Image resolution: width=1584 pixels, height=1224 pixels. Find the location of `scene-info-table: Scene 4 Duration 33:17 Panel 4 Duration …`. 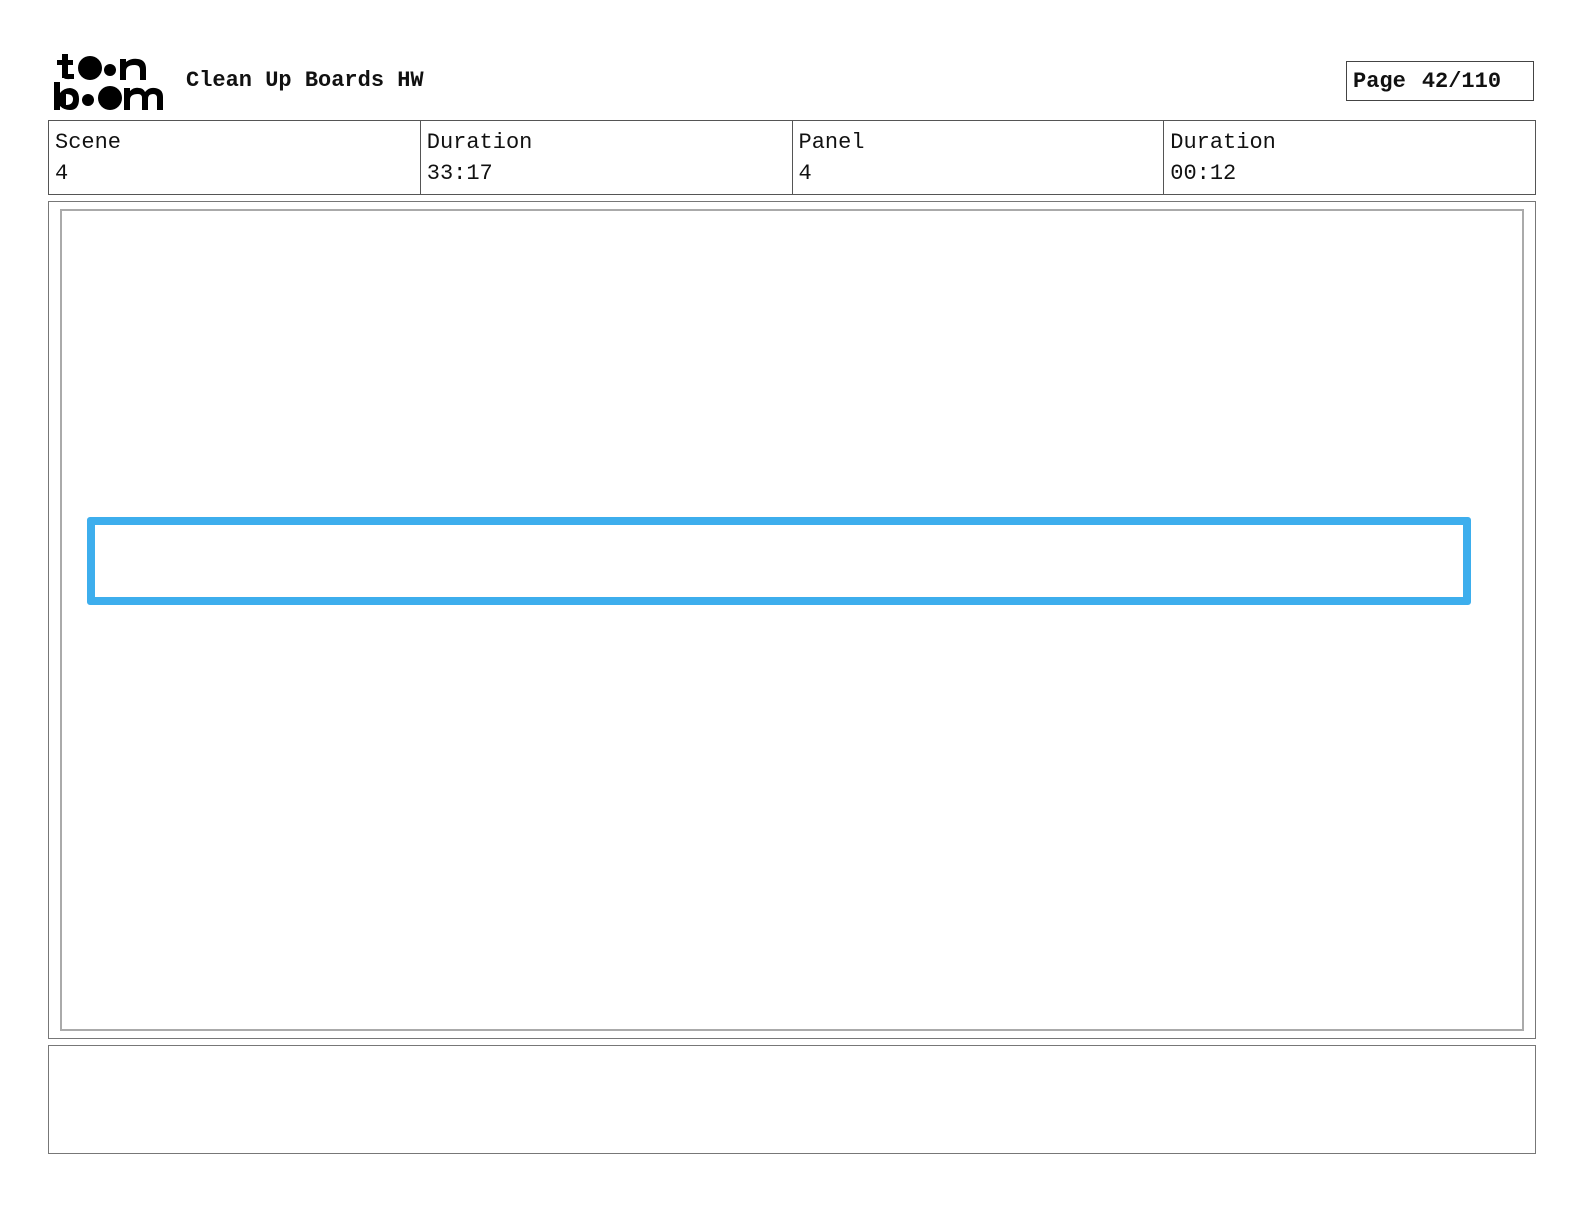

scene-info-table: Scene 4 Duration 33:17 Panel 4 Duration … is located at coordinates (792, 157).